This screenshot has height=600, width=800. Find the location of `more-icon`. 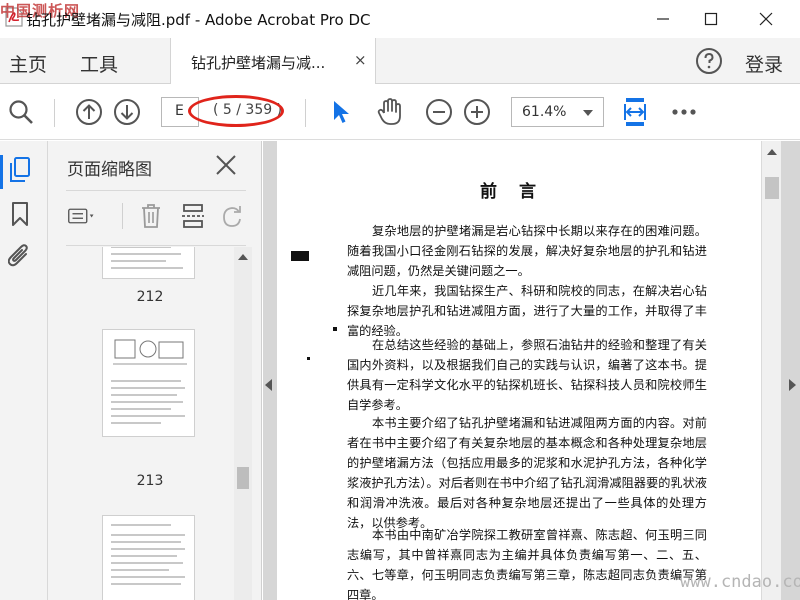

more-icon is located at coordinates (684, 112).